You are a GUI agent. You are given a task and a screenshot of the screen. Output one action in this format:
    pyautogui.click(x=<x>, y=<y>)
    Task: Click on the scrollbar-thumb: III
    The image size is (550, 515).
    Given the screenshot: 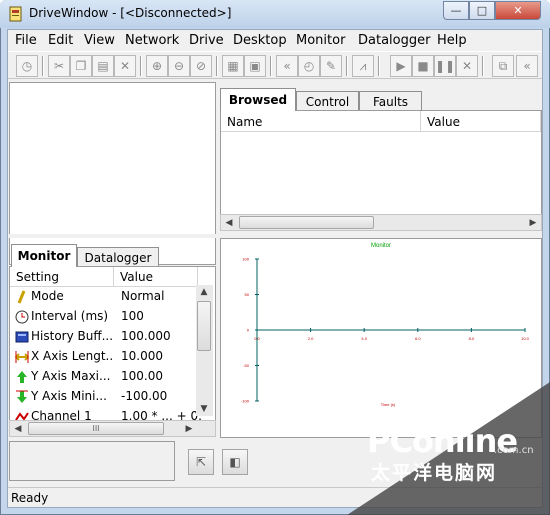 What is the action you would take?
    pyautogui.click(x=96, y=428)
    